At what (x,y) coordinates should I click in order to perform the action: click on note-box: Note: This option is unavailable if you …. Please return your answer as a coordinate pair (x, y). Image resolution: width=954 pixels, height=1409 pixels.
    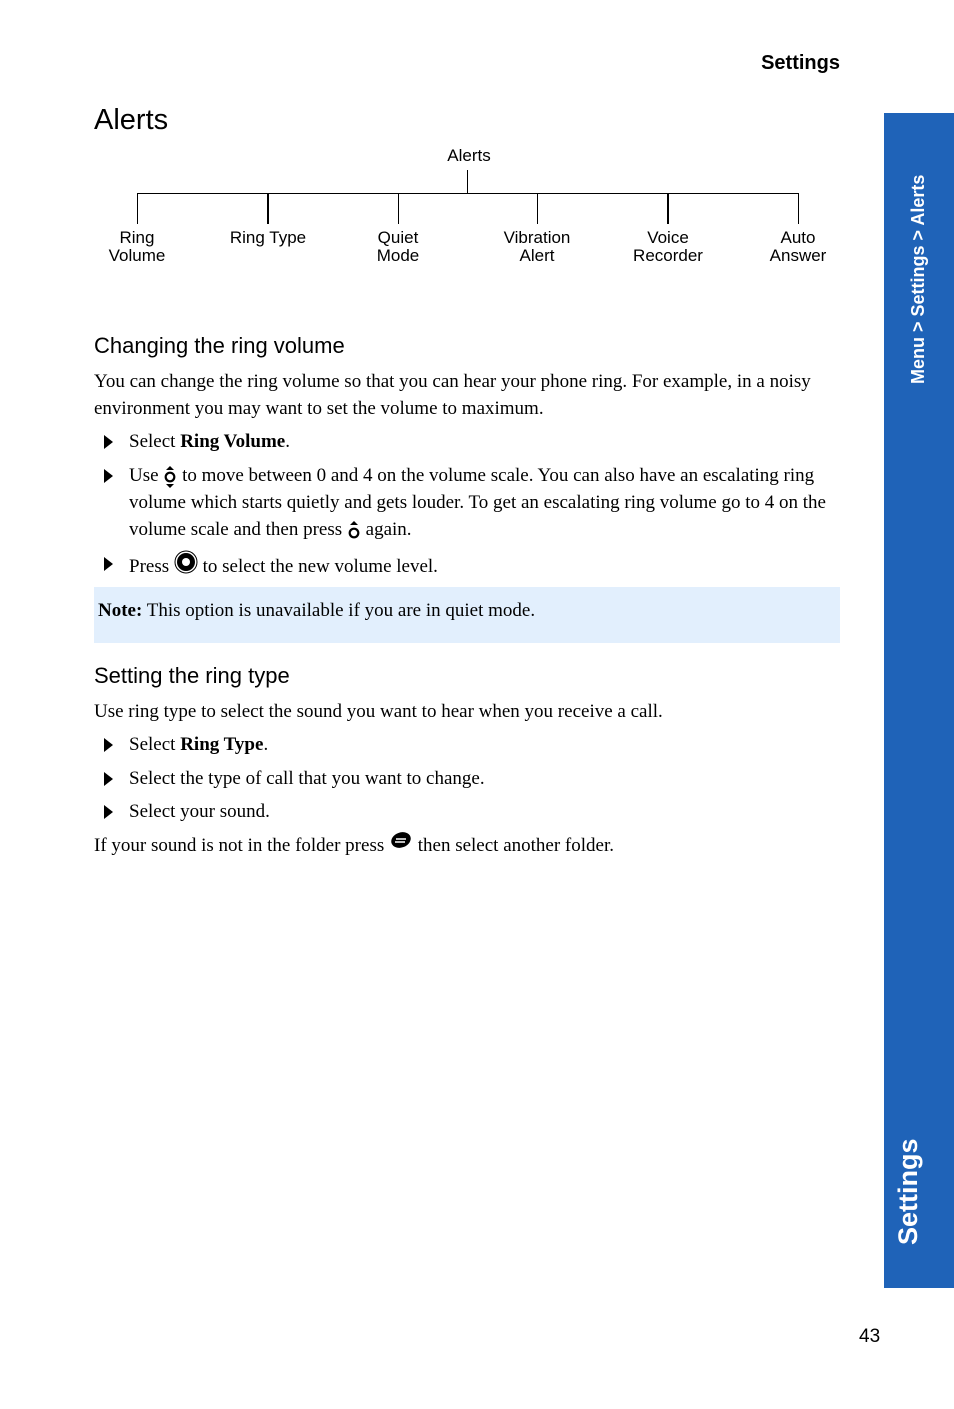
    Looking at the image, I should click on (467, 615).